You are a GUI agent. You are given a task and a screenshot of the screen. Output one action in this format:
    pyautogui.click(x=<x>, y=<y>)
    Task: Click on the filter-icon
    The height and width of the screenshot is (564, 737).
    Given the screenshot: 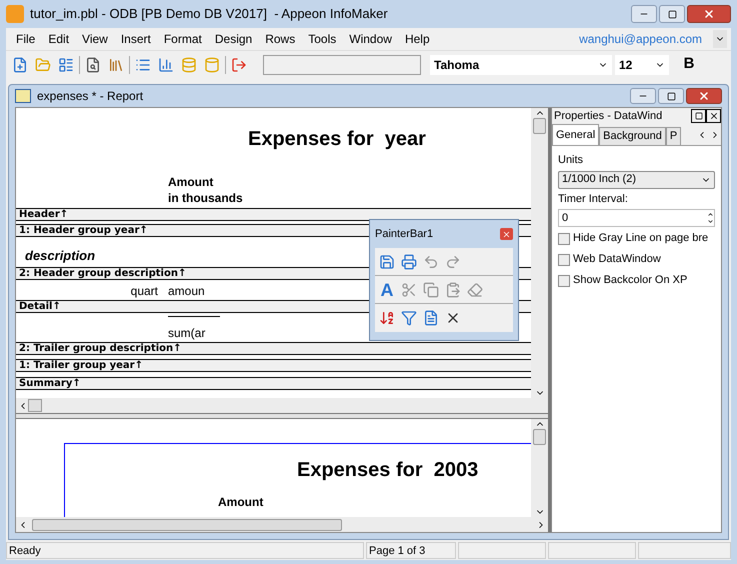 What is the action you would take?
    pyautogui.click(x=409, y=318)
    